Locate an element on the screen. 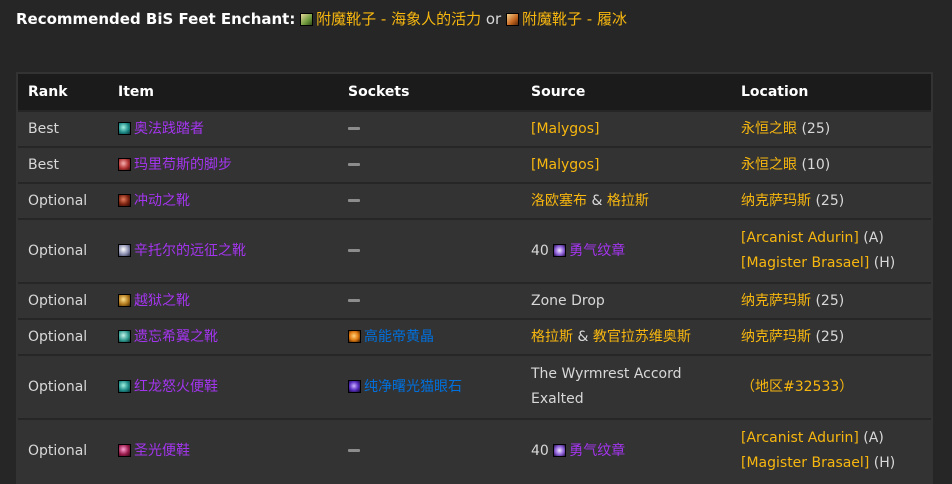  header-source: Source is located at coordinates (626, 92).